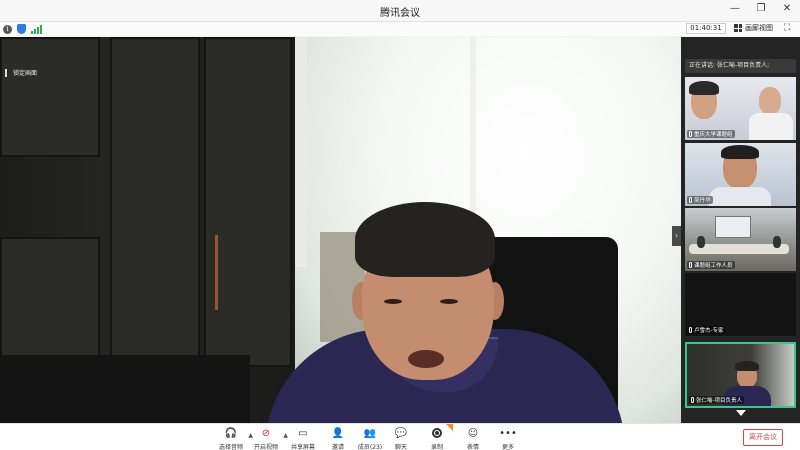  What do you see at coordinates (266, 433) in the screenshot?
I see `camera-off-icon: ⊘` at bounding box center [266, 433].